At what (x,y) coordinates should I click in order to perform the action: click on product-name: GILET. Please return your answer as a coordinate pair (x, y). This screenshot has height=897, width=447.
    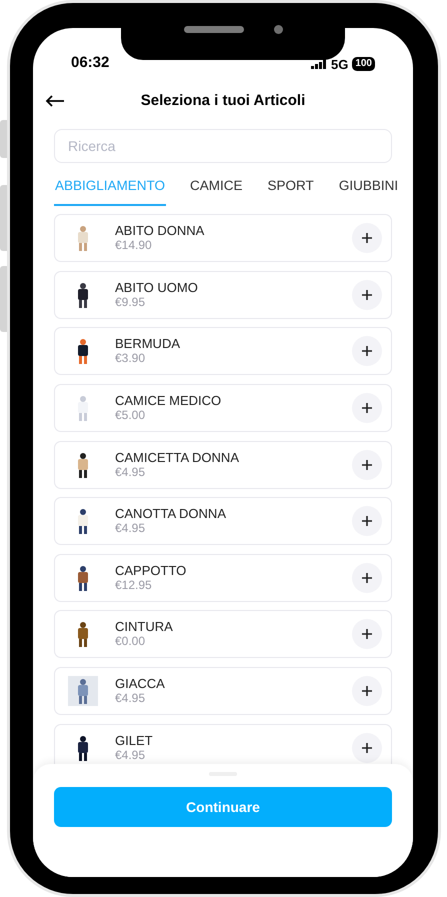
    Looking at the image, I should click on (134, 740).